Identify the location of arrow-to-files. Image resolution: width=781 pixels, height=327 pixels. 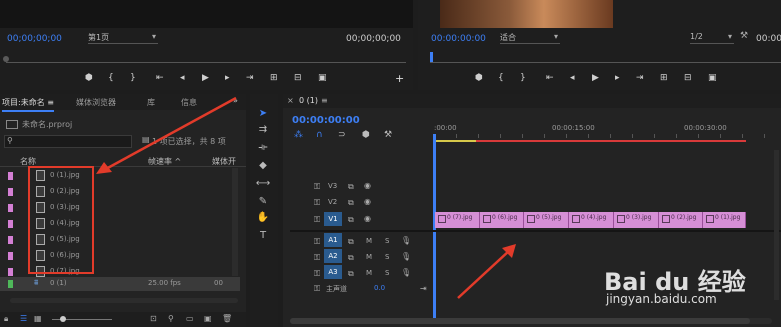
(170, 134).